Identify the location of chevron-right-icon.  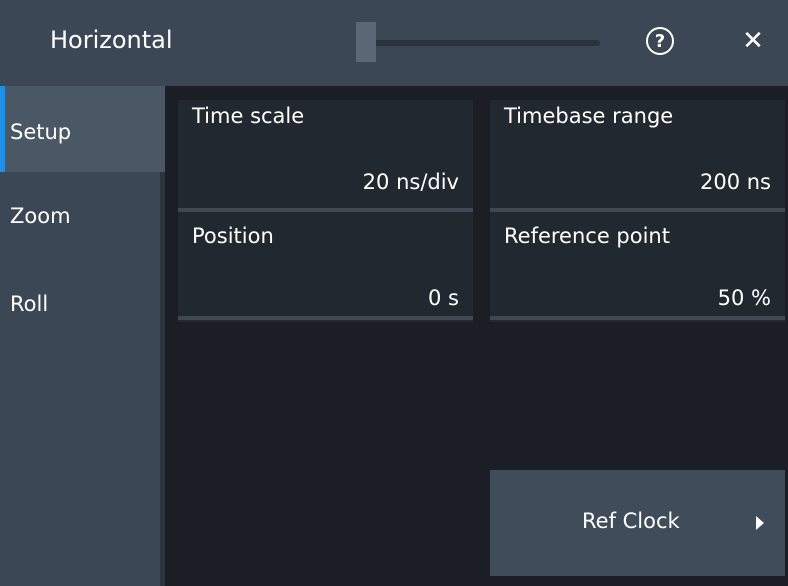
(760, 523).